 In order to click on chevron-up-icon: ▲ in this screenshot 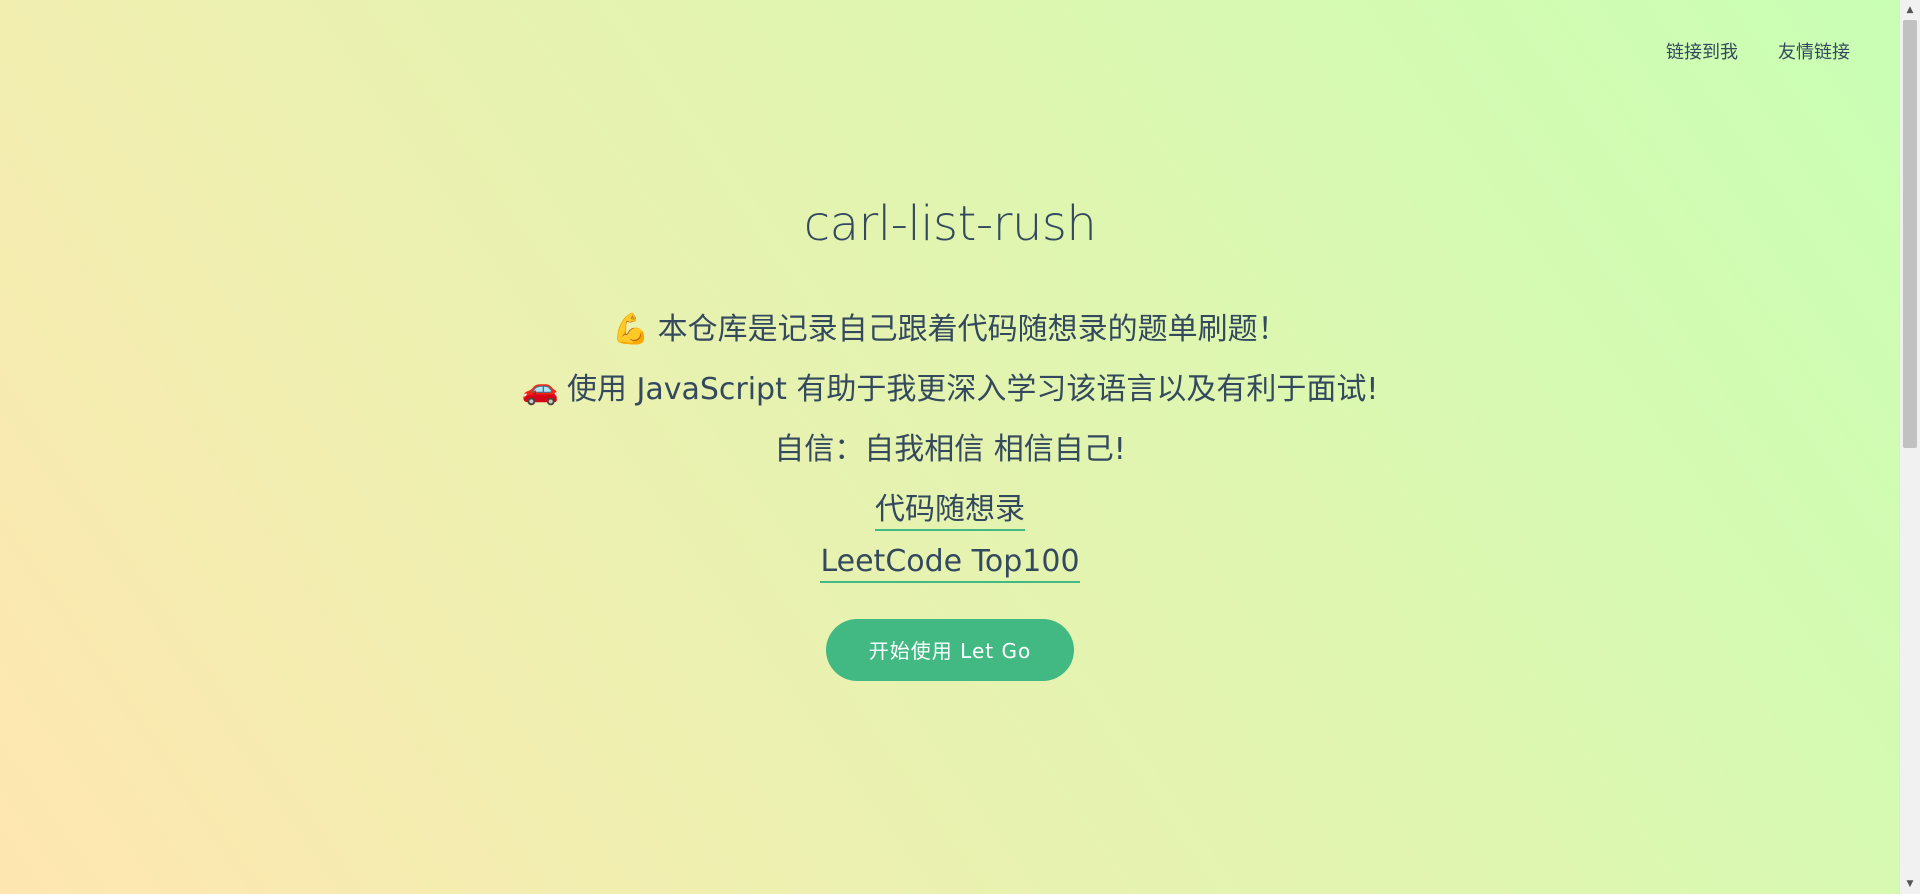, I will do `click(1910, 10)`.